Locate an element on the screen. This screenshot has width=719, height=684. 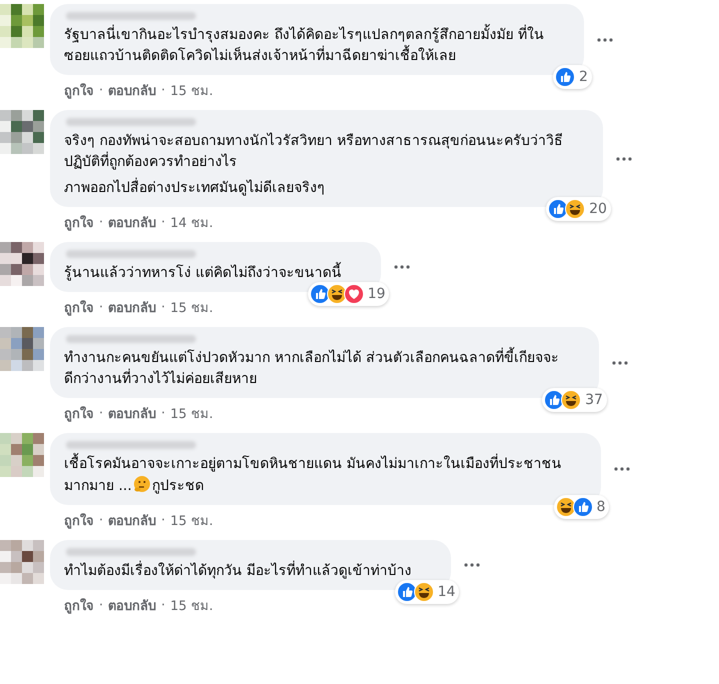
comment-text: รู้นานแล้วว่าทหารโง่ แต่คิดไม่ถึงว่าจะขนาดนี้ is located at coordinates (203, 273).